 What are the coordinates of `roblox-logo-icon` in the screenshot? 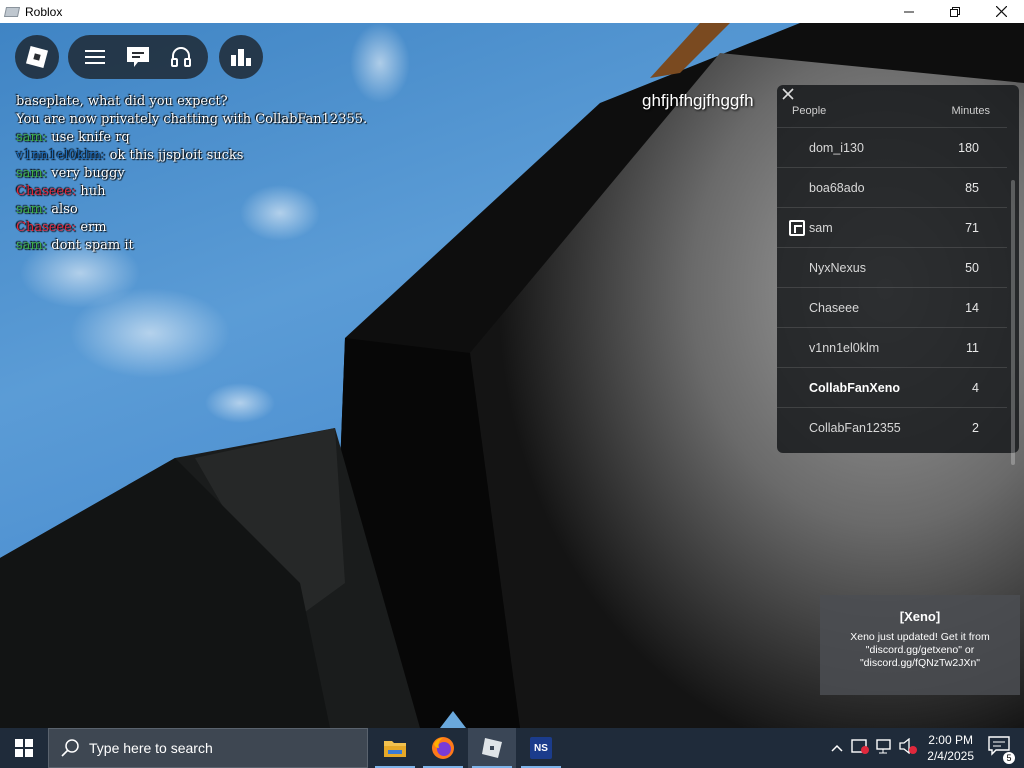 It's located at (37, 57).